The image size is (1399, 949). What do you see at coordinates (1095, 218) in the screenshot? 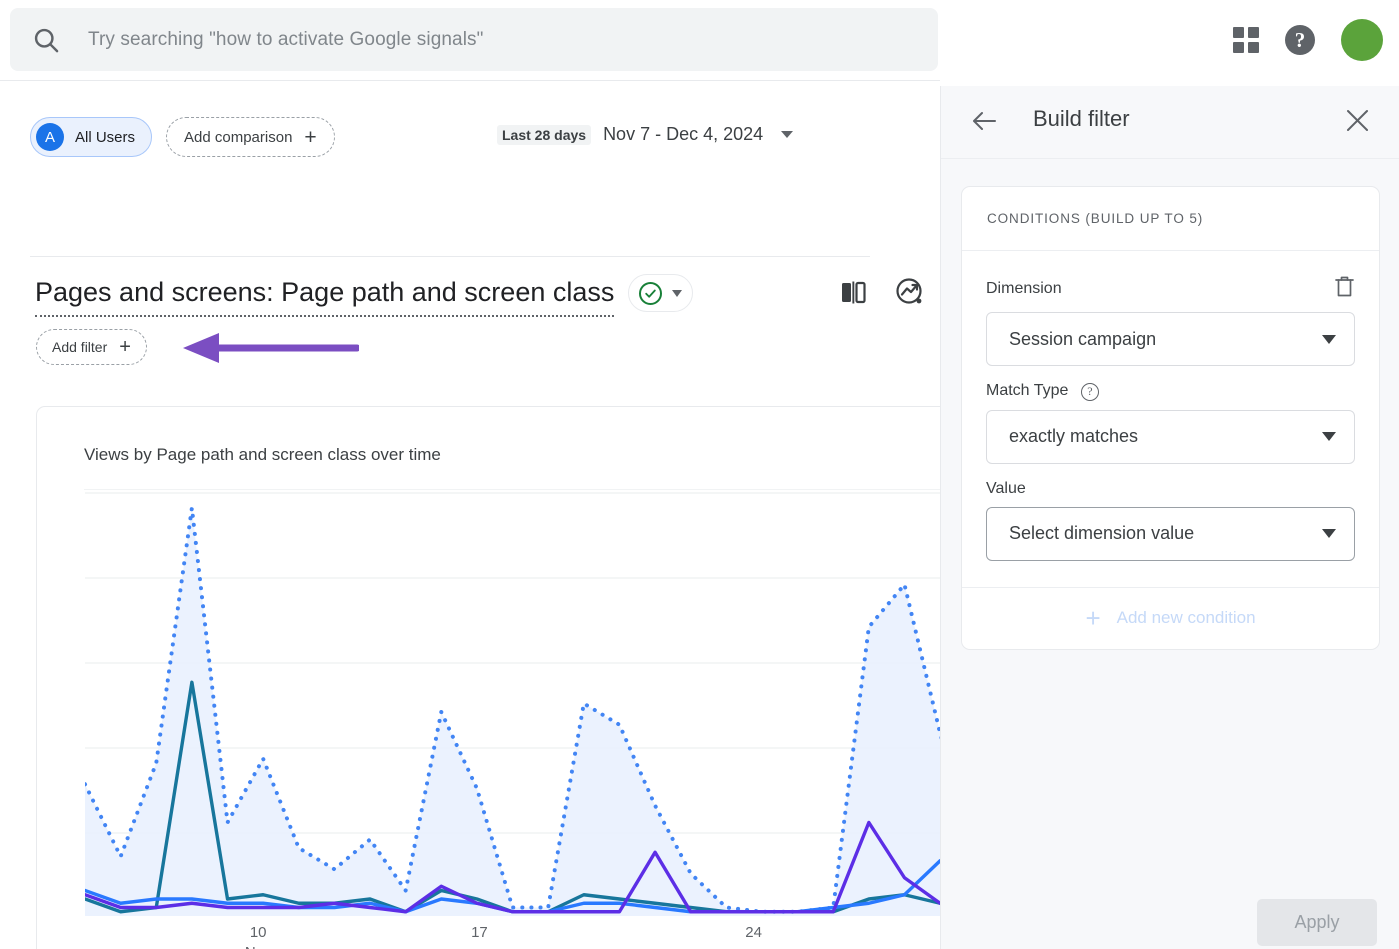
I see `conditions-heading-text: CONDITIONS (BUILD UP TO 5)` at bounding box center [1095, 218].